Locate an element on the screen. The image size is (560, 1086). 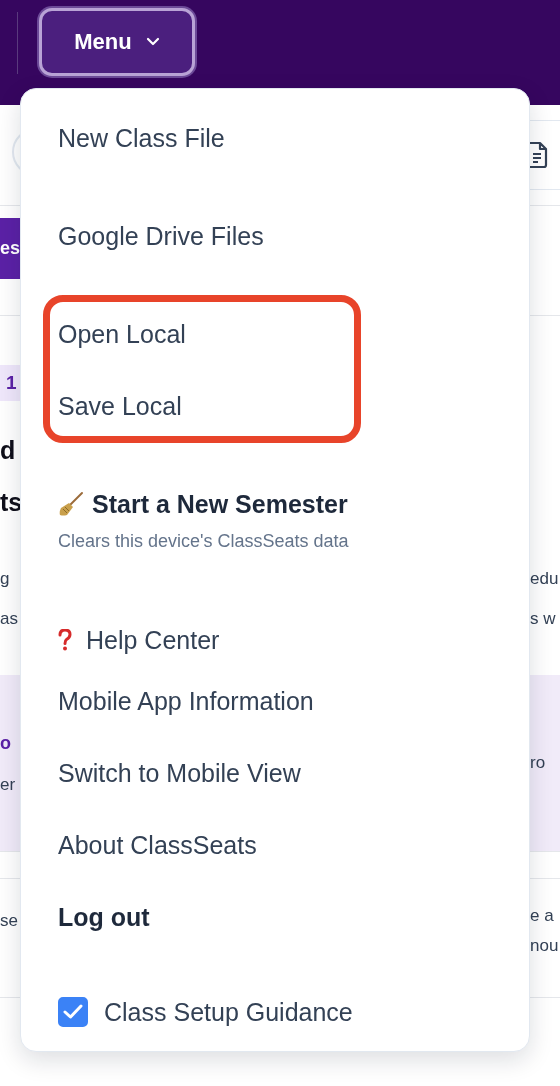
menu-item-label: Help Center is located at coordinates (153, 640).